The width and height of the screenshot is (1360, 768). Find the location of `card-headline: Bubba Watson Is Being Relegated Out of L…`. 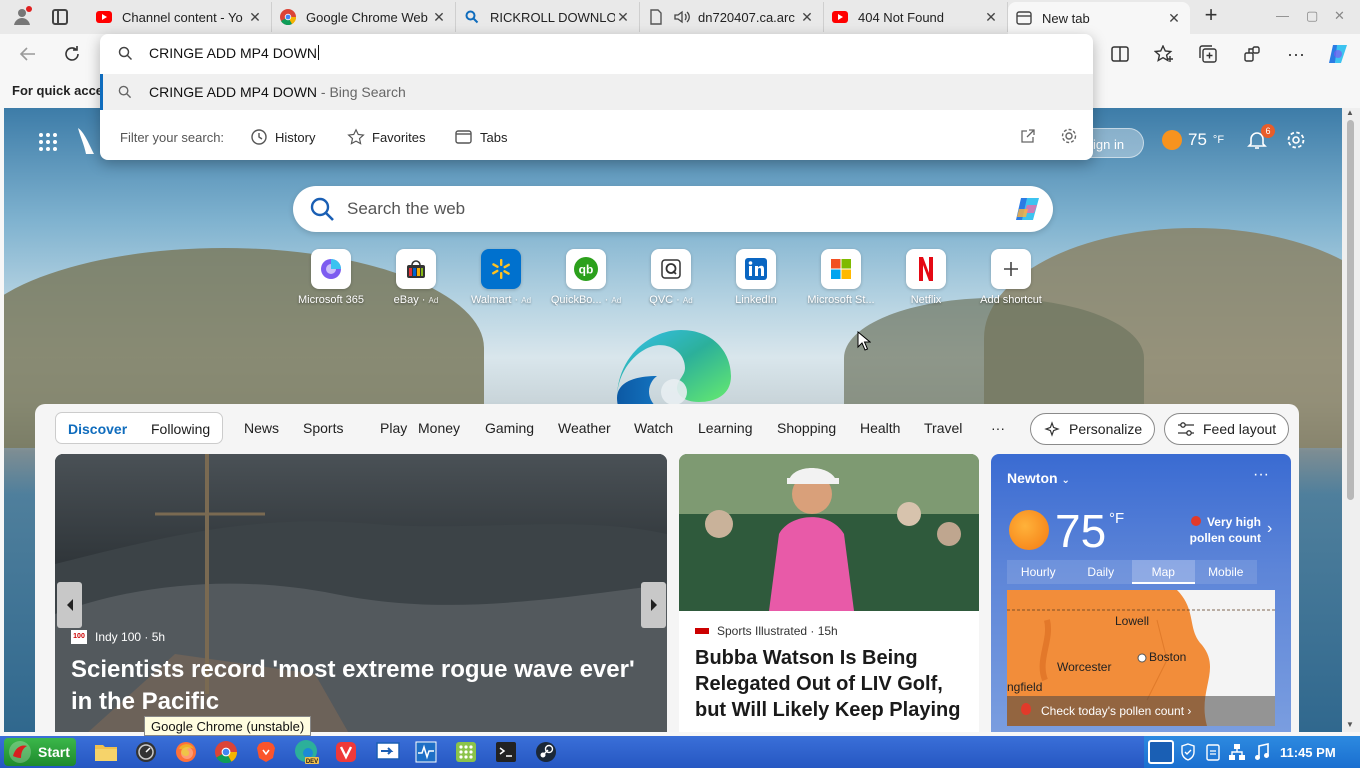

card-headline: Bubba Watson Is Being Relegated Out of L… is located at coordinates (832, 684).